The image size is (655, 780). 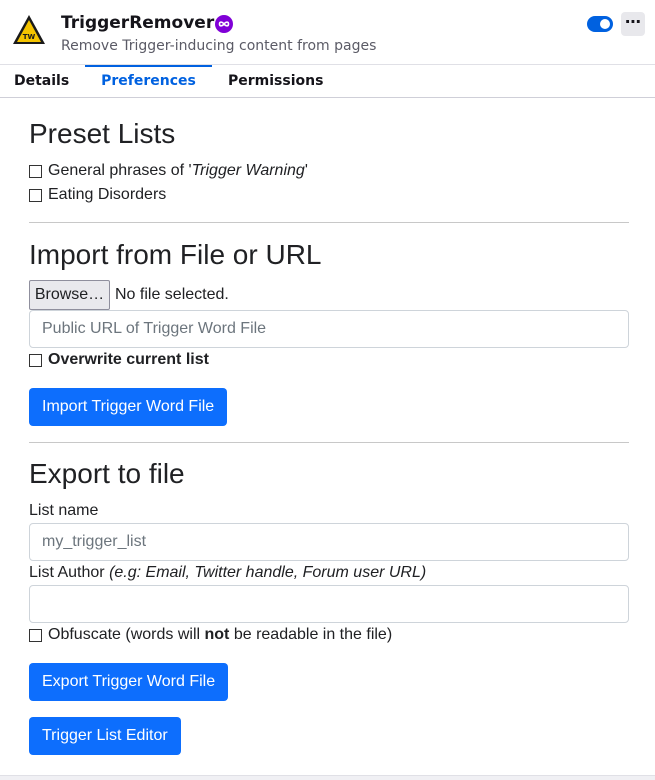 What do you see at coordinates (29, 29) in the screenshot?
I see `warning-triangle-logo: TW` at bounding box center [29, 29].